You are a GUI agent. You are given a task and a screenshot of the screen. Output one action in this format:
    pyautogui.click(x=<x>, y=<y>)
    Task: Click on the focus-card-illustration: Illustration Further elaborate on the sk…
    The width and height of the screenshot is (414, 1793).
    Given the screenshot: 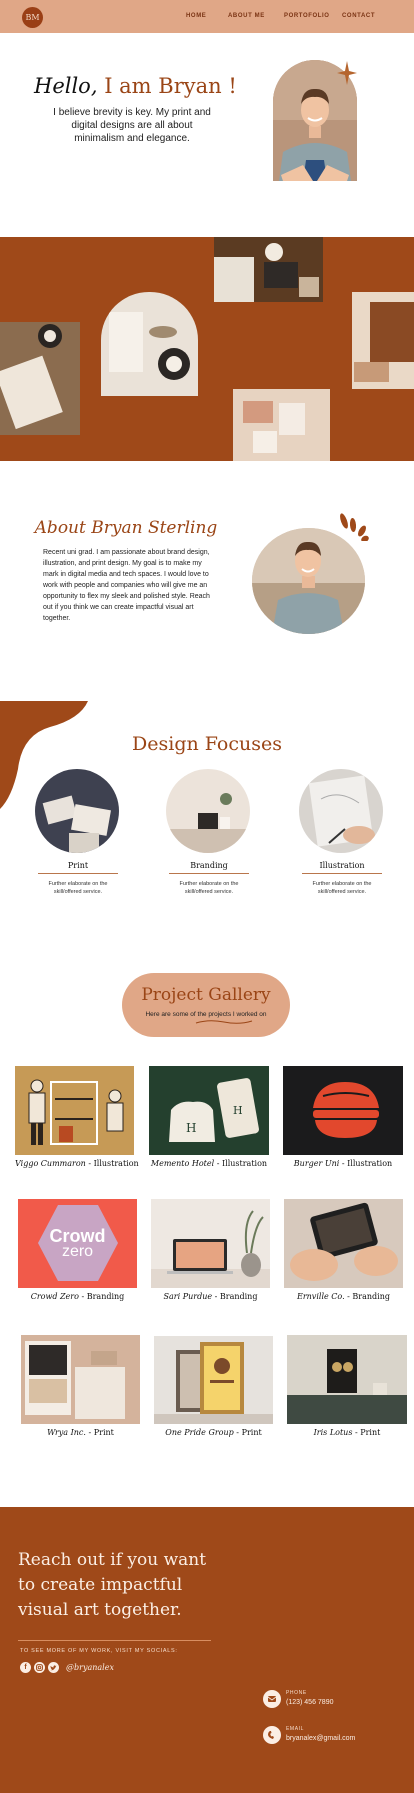 What is the action you would take?
    pyautogui.click(x=342, y=832)
    